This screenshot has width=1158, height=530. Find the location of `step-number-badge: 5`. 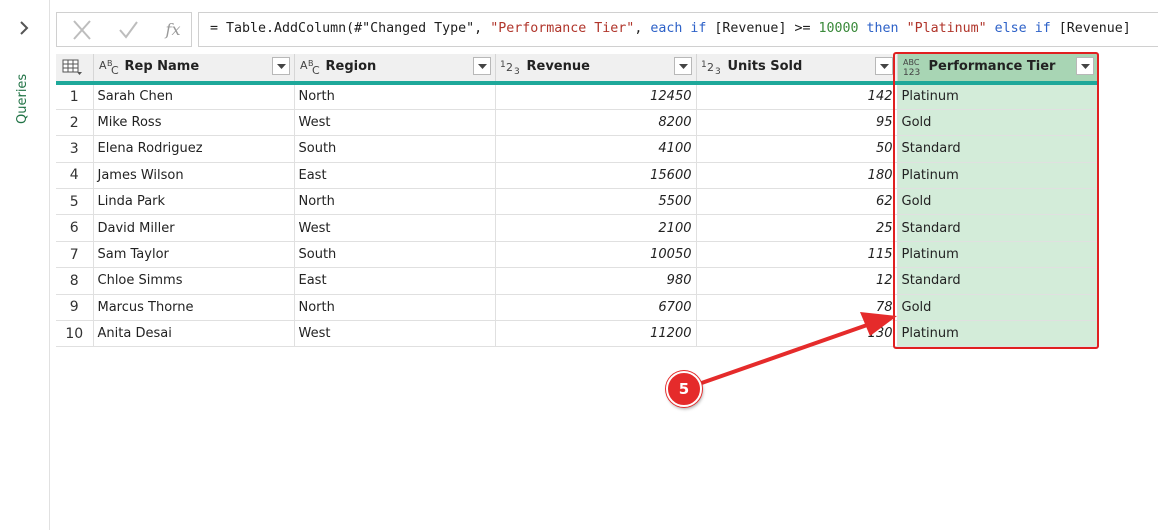

step-number-badge: 5 is located at coordinates (684, 389).